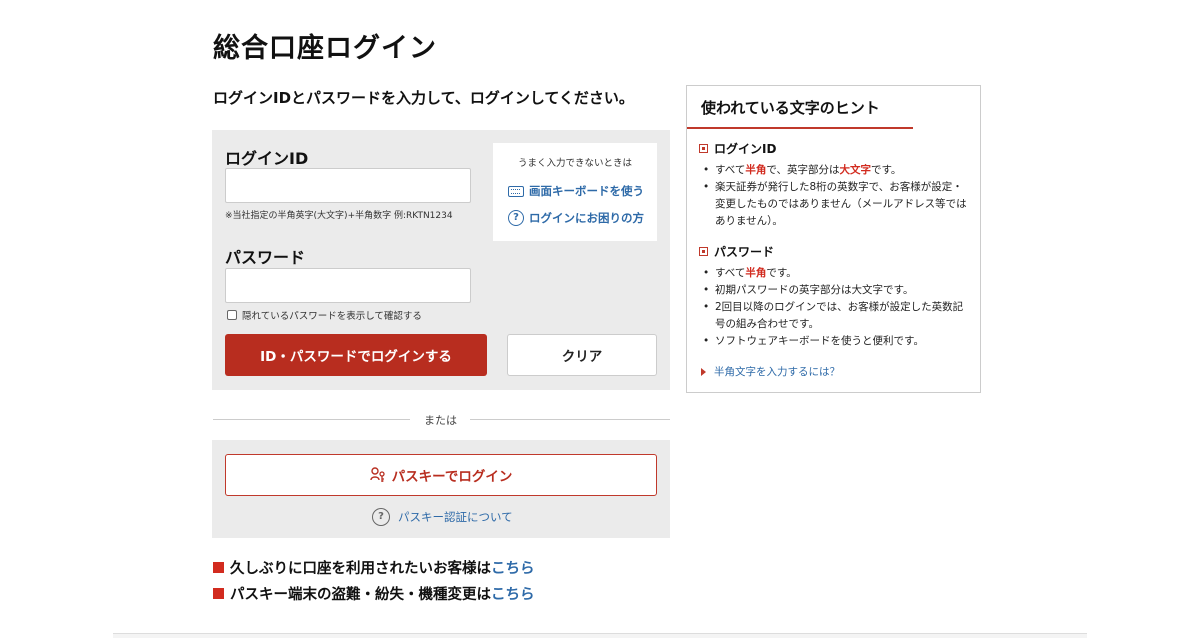  Describe the element at coordinates (356, 355) in the screenshot. I see `login-button: ID・パスワードでログインする` at that location.